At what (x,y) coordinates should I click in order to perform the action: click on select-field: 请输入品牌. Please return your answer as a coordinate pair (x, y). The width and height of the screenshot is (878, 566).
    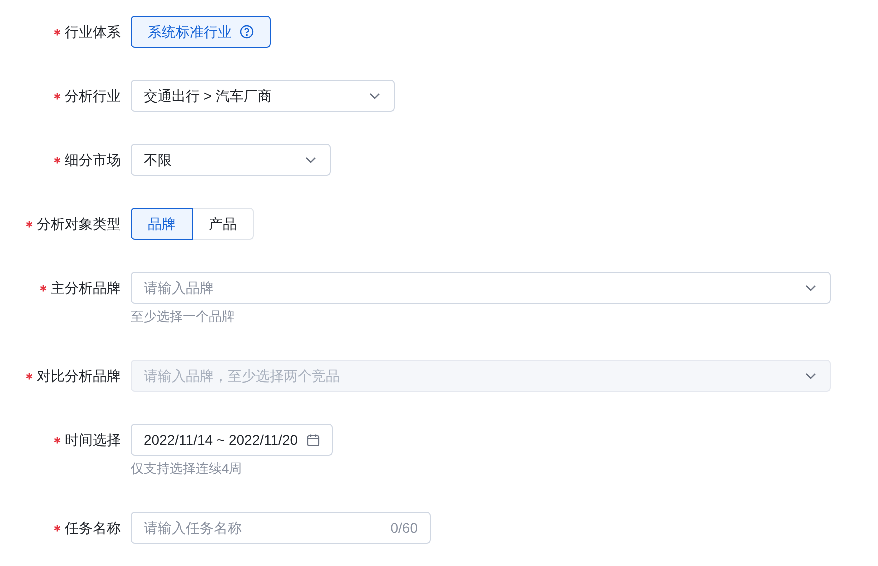
    Looking at the image, I should click on (481, 288).